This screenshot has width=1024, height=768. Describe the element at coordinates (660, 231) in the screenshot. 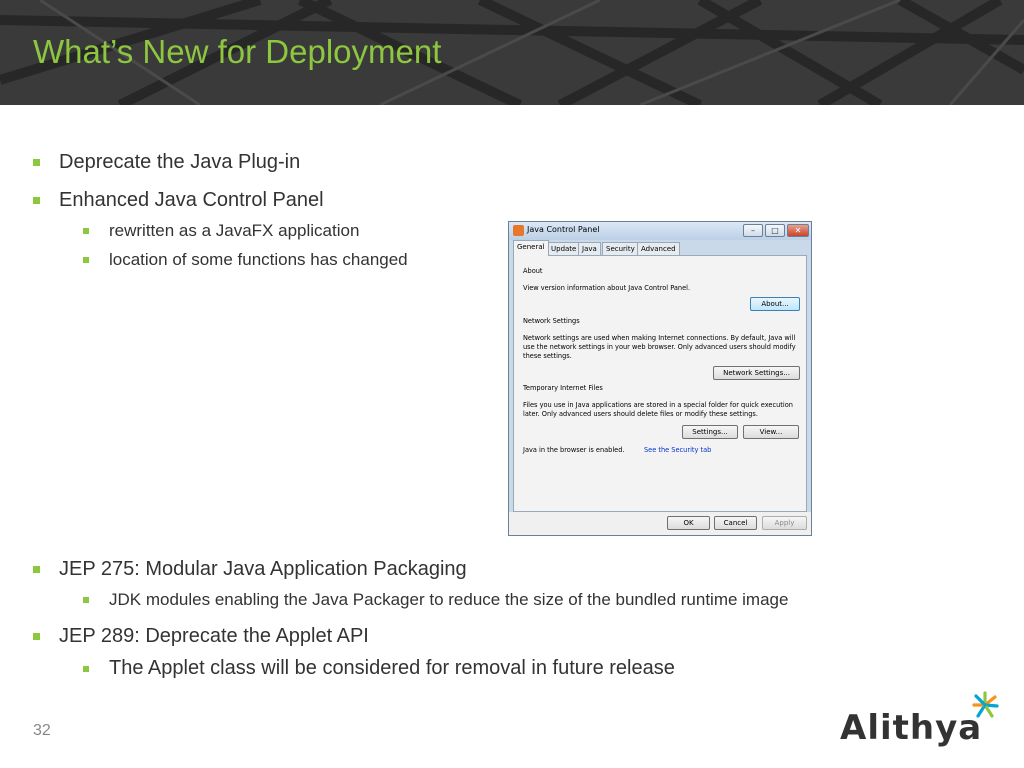

I see `window-title-bar: Java Control Panel – □ ✕` at that location.